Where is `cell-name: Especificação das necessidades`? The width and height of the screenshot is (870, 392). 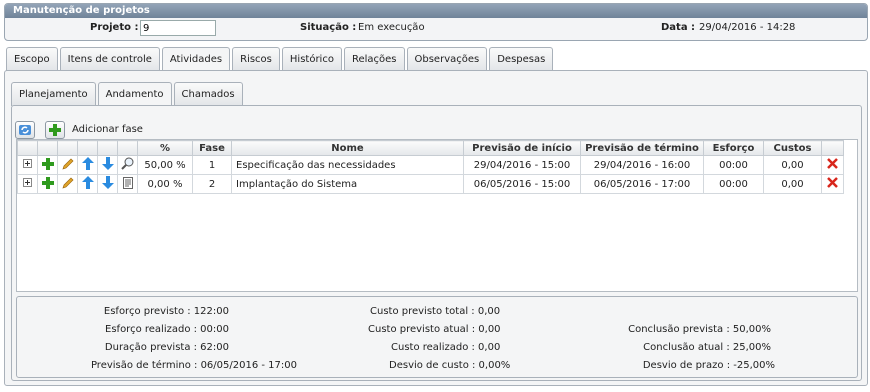 cell-name: Especificação das necessidades is located at coordinates (347, 165).